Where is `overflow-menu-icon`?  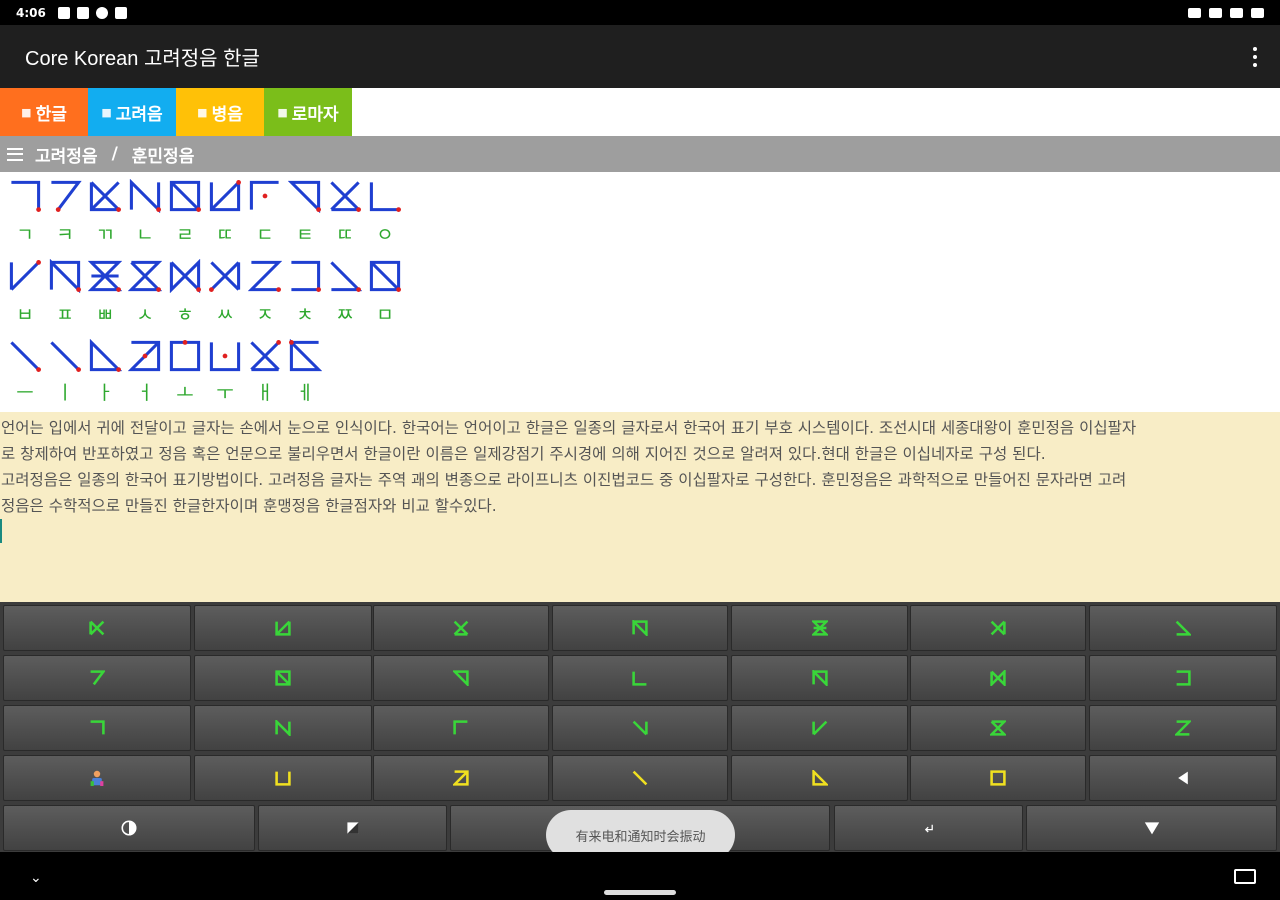
overflow-menu-icon is located at coordinates (1255, 57).